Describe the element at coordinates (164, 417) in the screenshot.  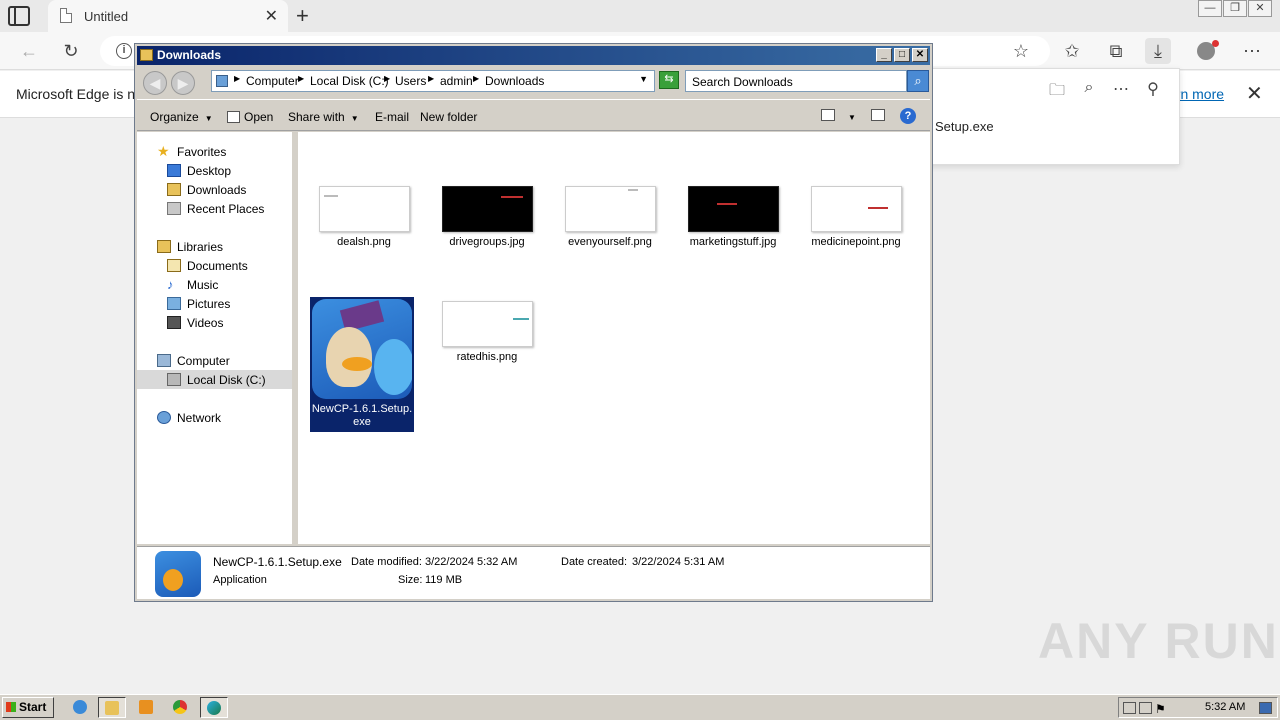
I see `network-icon` at that location.